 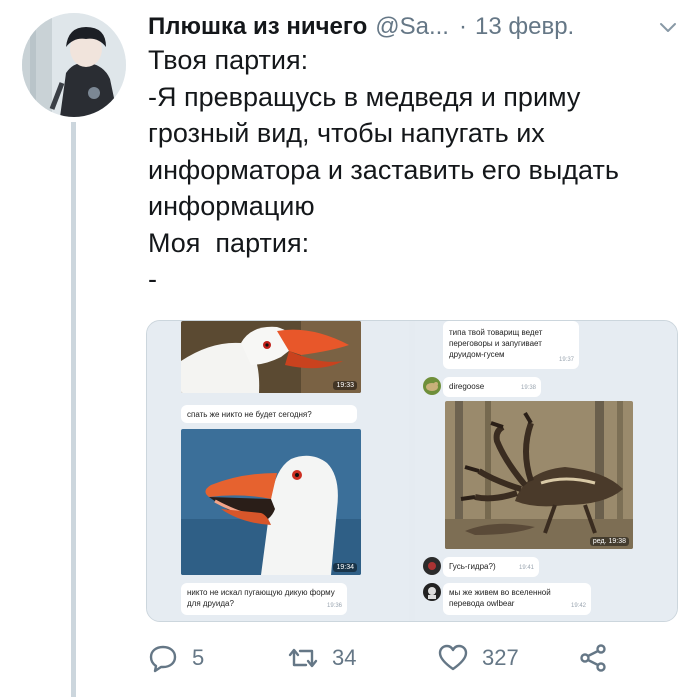 What do you see at coordinates (345, 567) in the screenshot?
I see `photo-time: 19:34` at bounding box center [345, 567].